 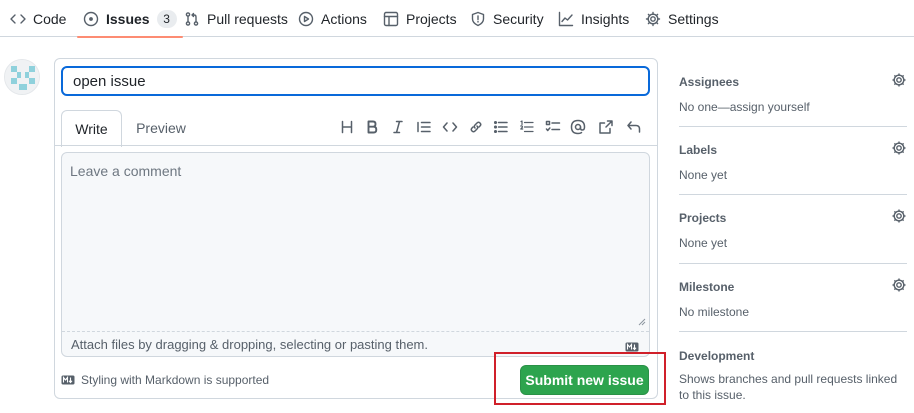 What do you see at coordinates (306, 18) in the screenshot?
I see `play-icon` at bounding box center [306, 18].